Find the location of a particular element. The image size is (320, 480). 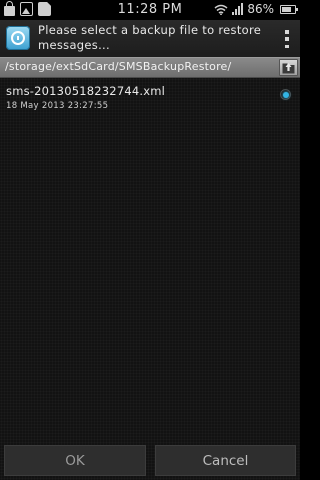

clock: 11:28 PM is located at coordinates (150, 9).